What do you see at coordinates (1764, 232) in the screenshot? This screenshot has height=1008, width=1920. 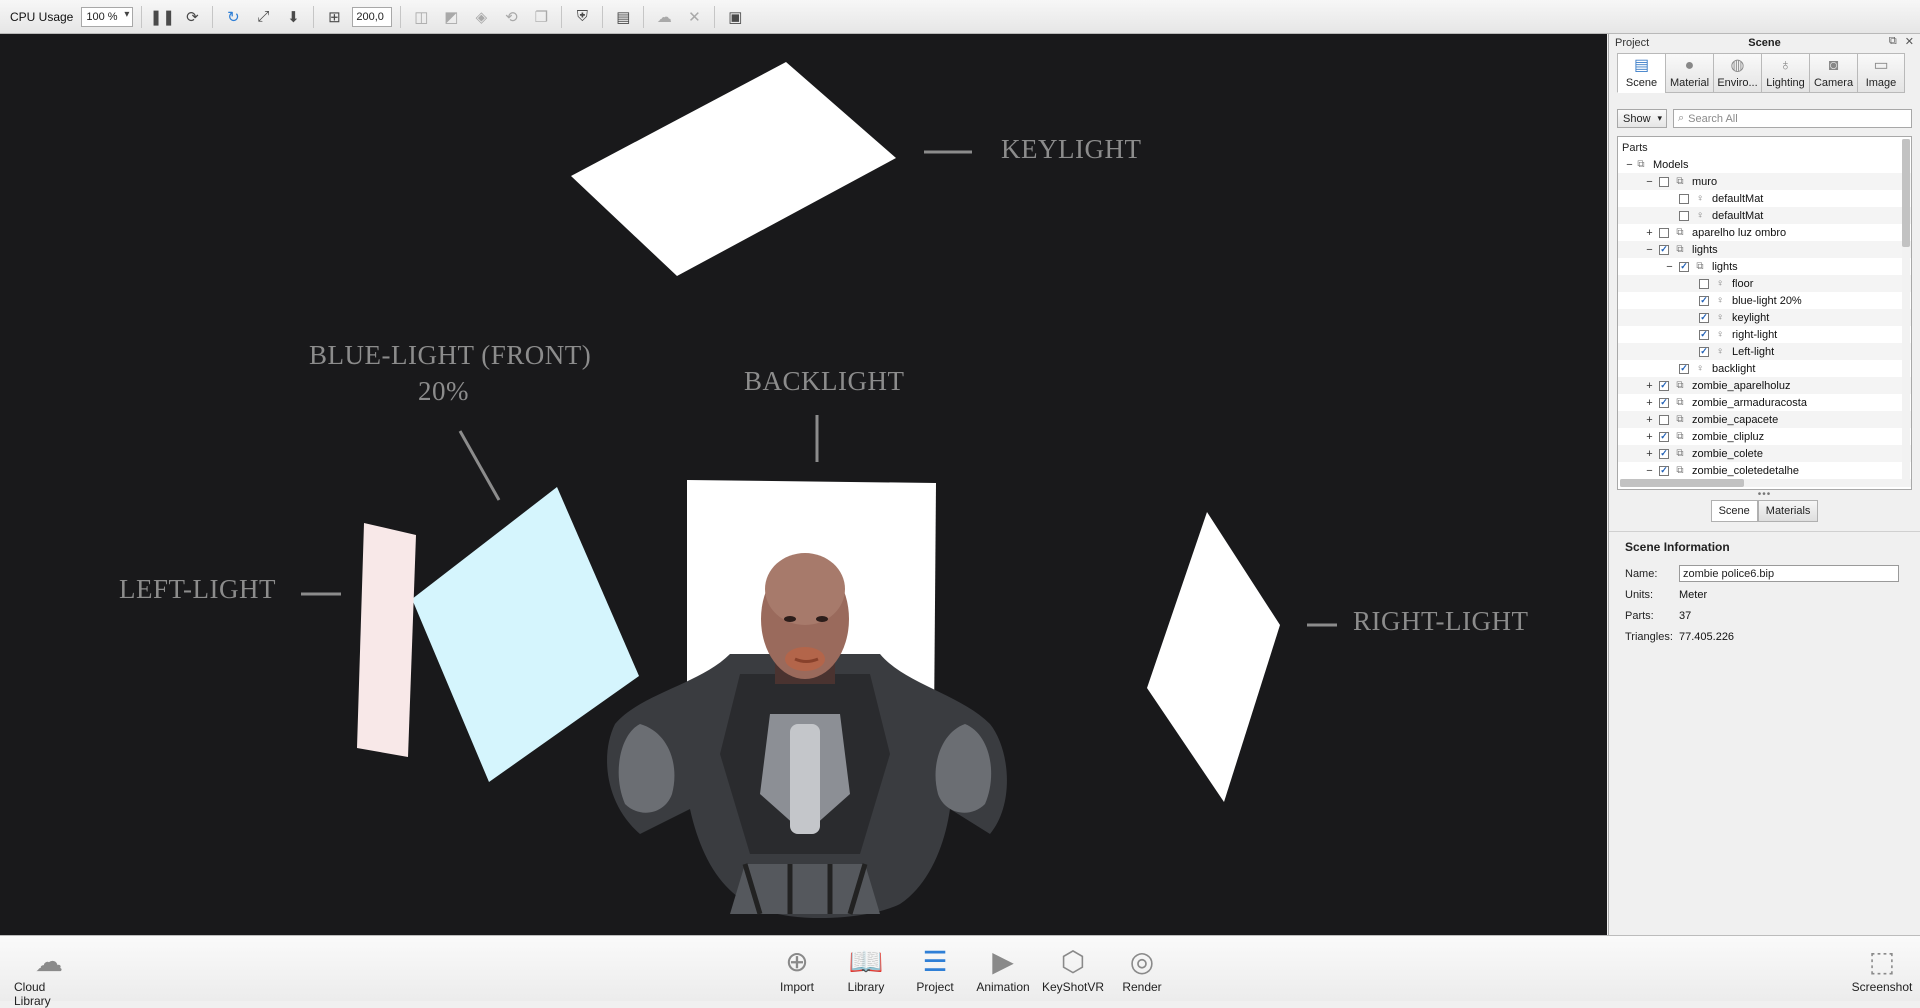 I see `tree-row: + ⧉ aparelho luz ombro` at bounding box center [1764, 232].